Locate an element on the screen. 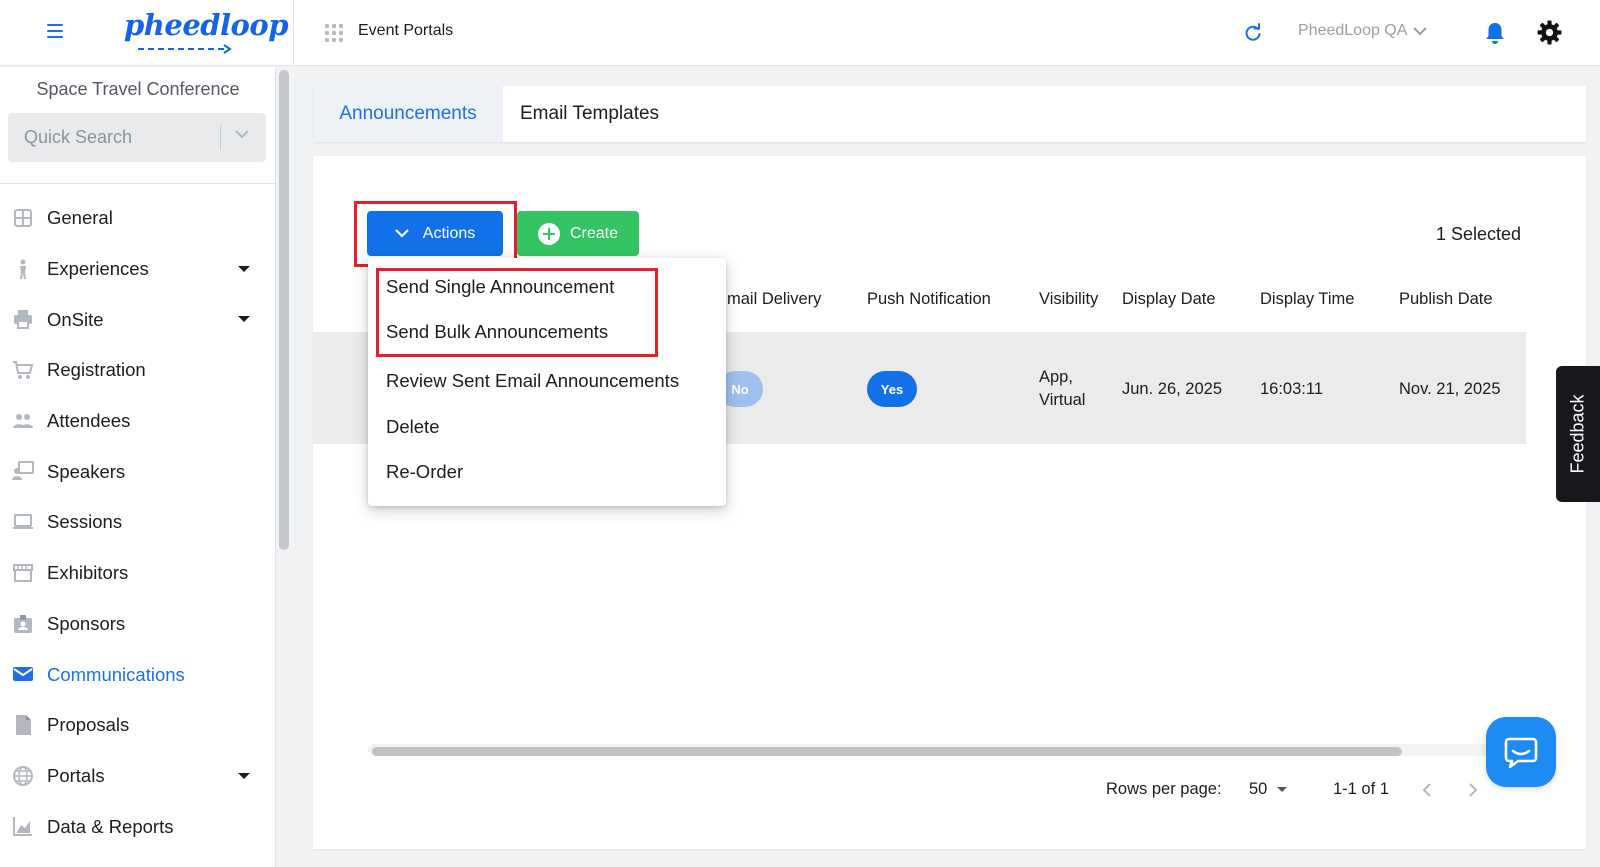 The image size is (1600, 867). chat-bubble-icon is located at coordinates (1521, 752).